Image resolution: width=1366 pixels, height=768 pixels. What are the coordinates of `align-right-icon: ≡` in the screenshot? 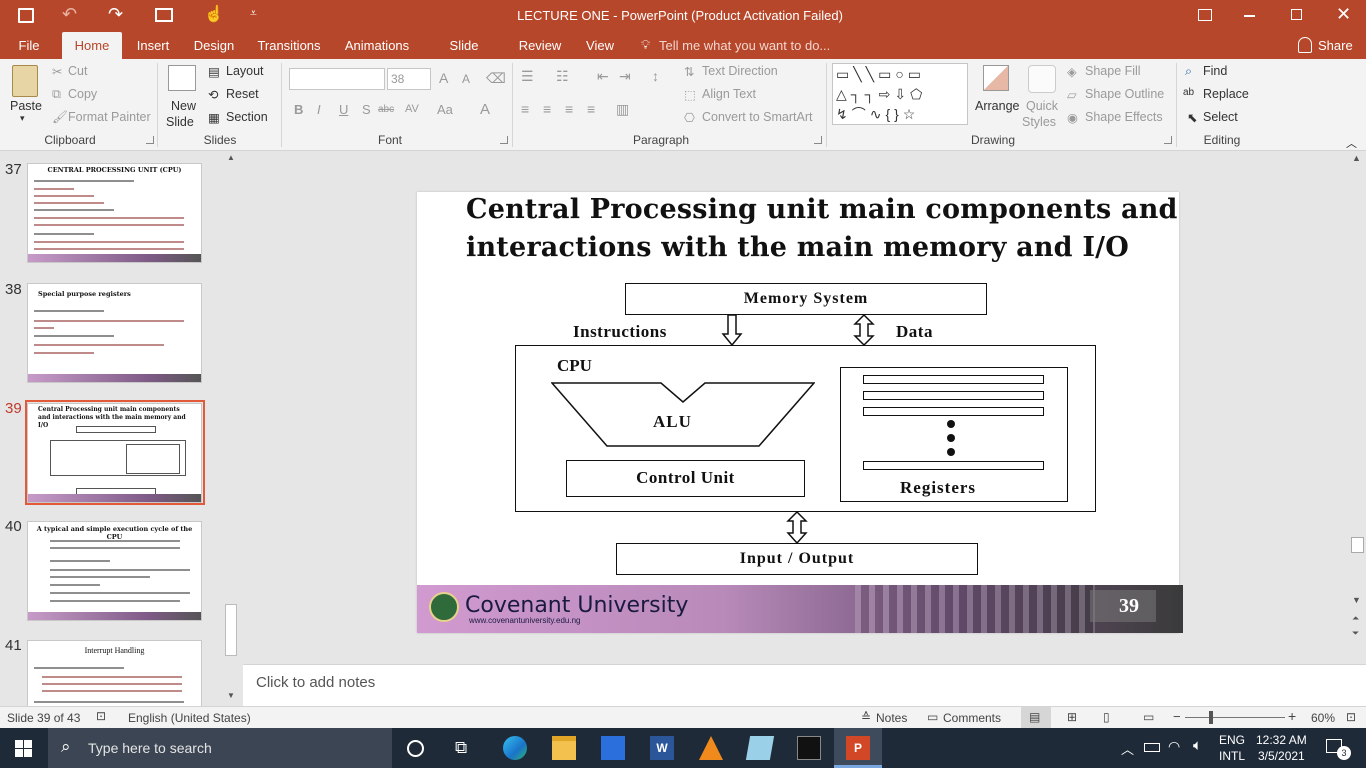 It's located at (569, 109).